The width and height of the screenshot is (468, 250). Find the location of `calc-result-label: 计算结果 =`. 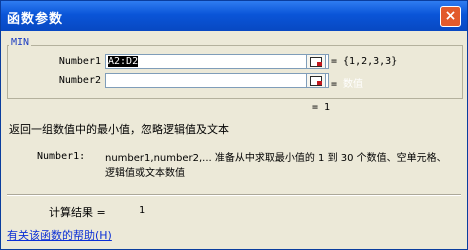

calc-result-label: 计算结果 = is located at coordinates (77, 212).